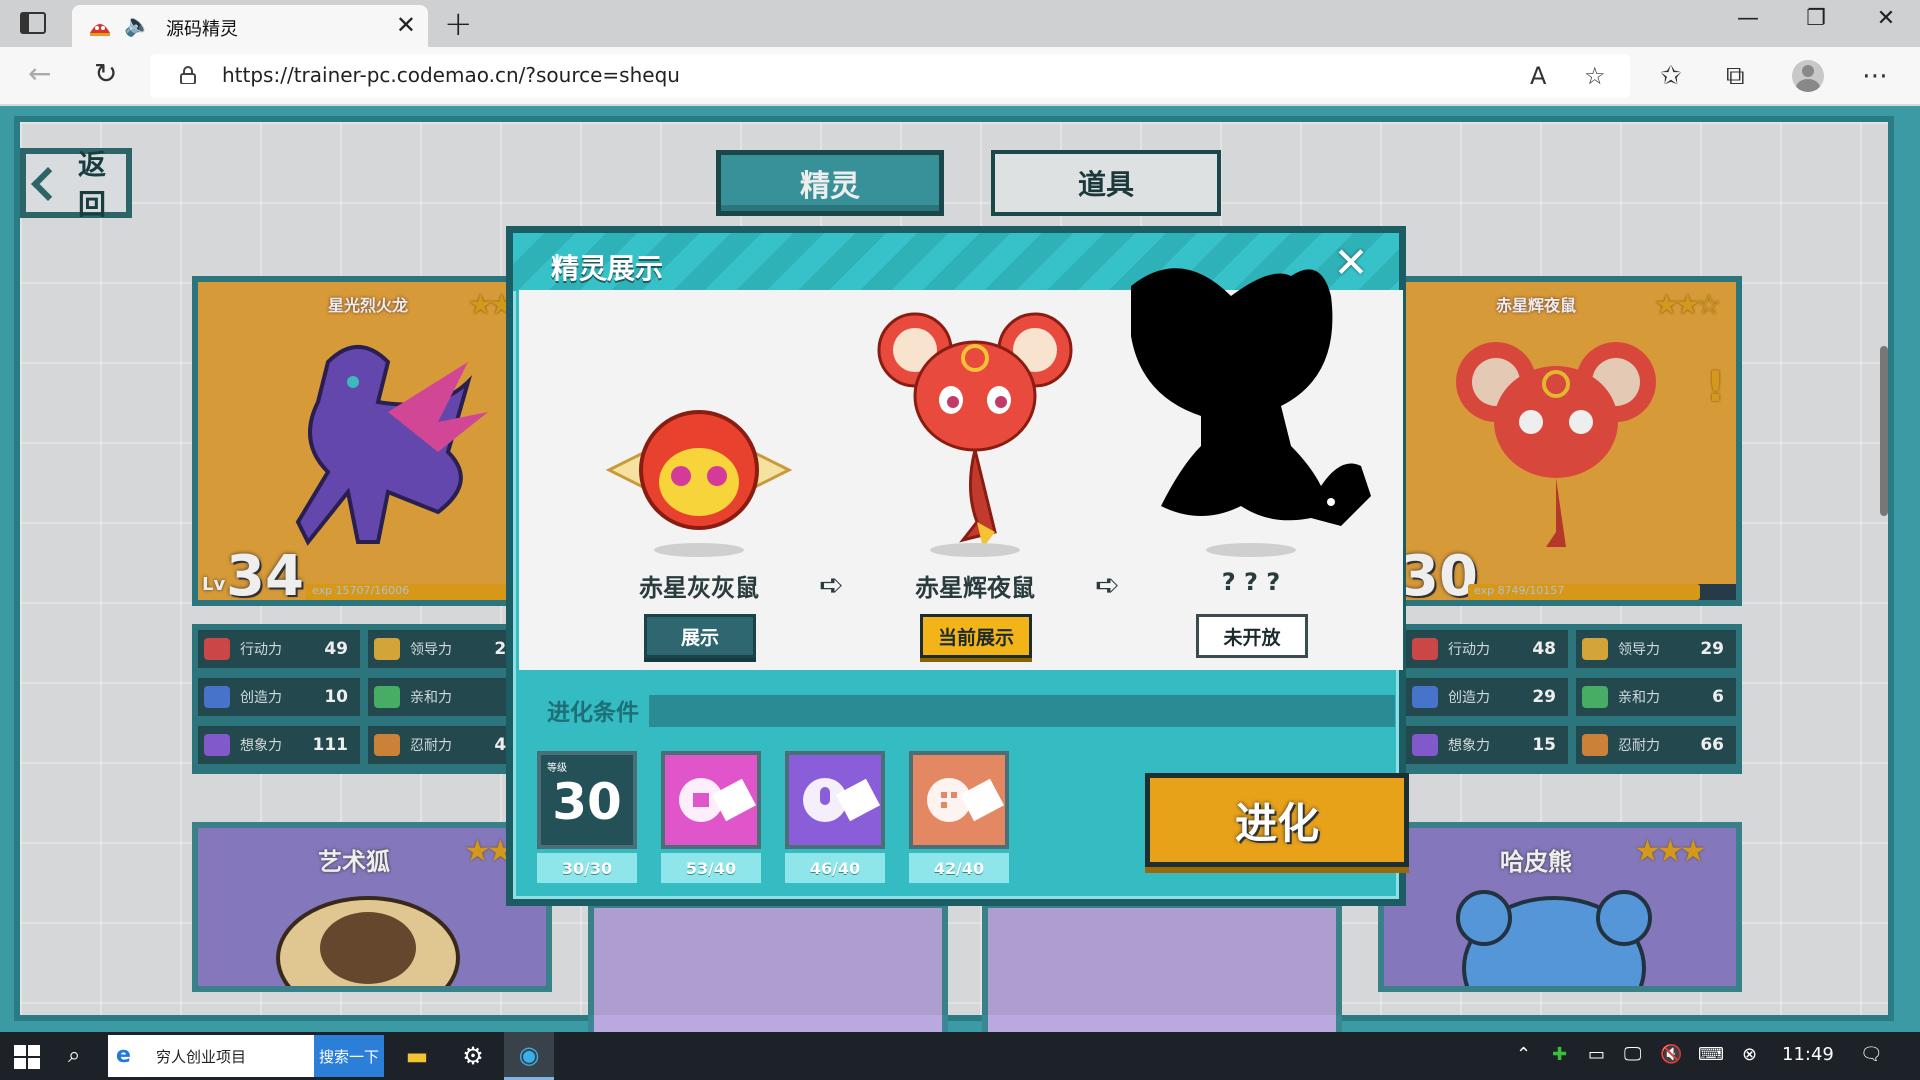  What do you see at coordinates (1808, 1054) in the screenshot?
I see `clock: 11:49` at bounding box center [1808, 1054].